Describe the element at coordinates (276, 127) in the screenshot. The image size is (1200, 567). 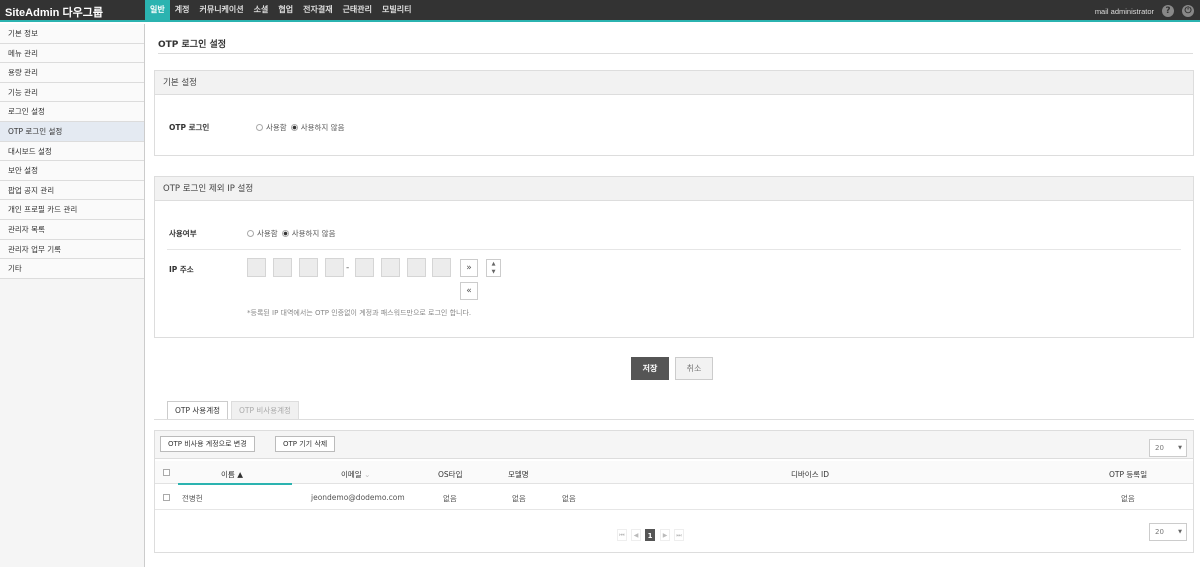
I see `otp-use-label: 사용함` at that location.